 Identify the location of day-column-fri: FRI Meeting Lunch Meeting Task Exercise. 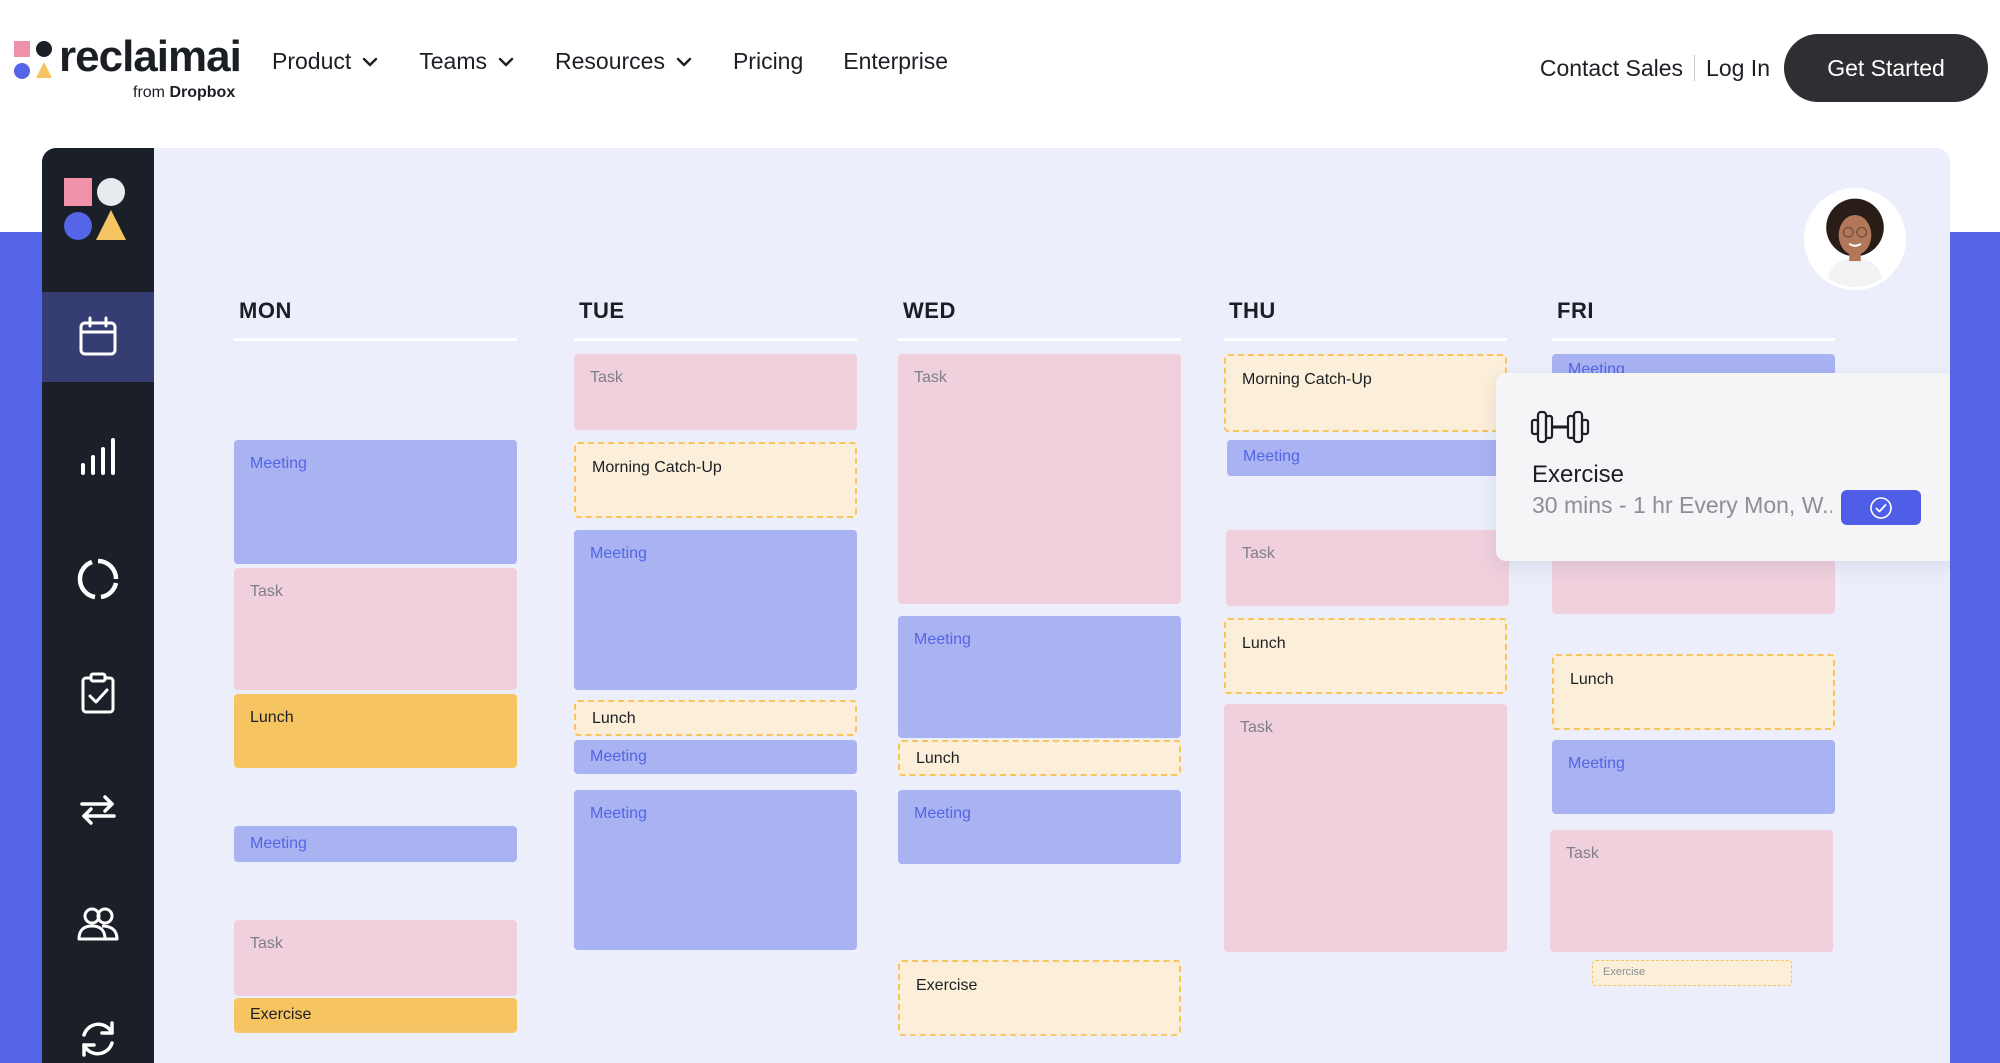
(1692, 642).